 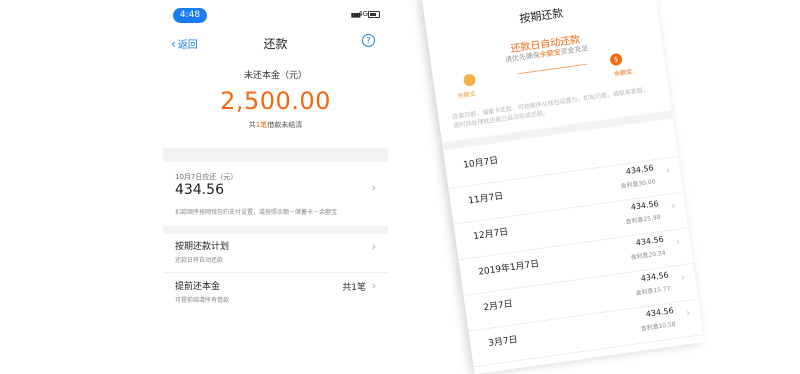 I want to click on note-count: 1笔, so click(x=261, y=125).